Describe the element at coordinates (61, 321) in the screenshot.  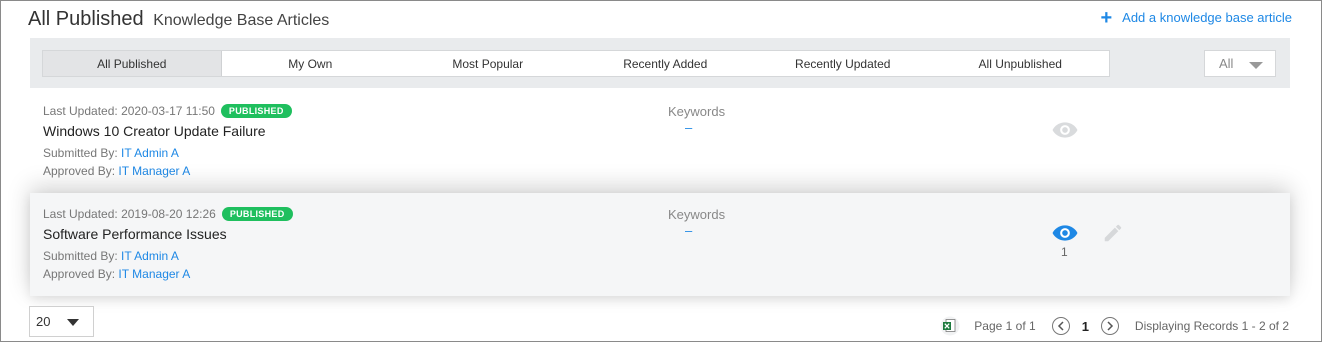
I see `page-size-select: 20` at that location.